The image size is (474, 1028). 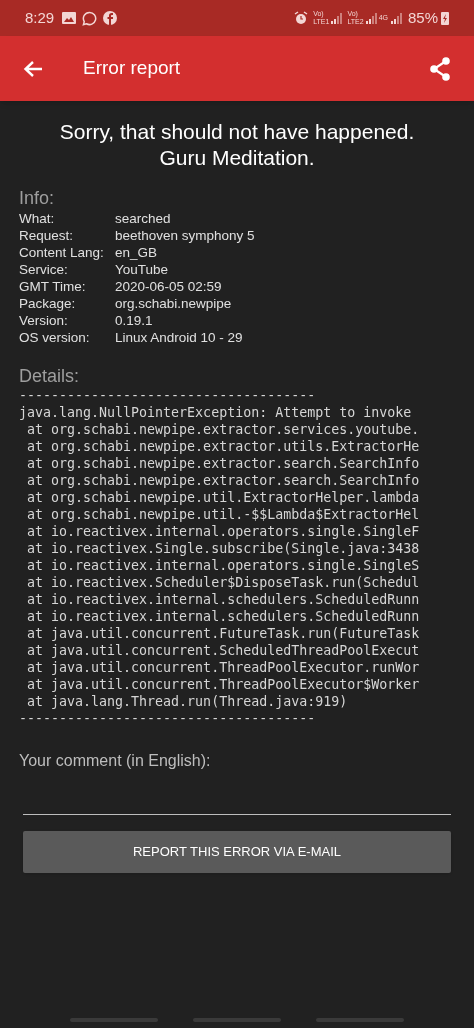 What do you see at coordinates (48, 303) in the screenshot?
I see `info-label: Package:` at bounding box center [48, 303].